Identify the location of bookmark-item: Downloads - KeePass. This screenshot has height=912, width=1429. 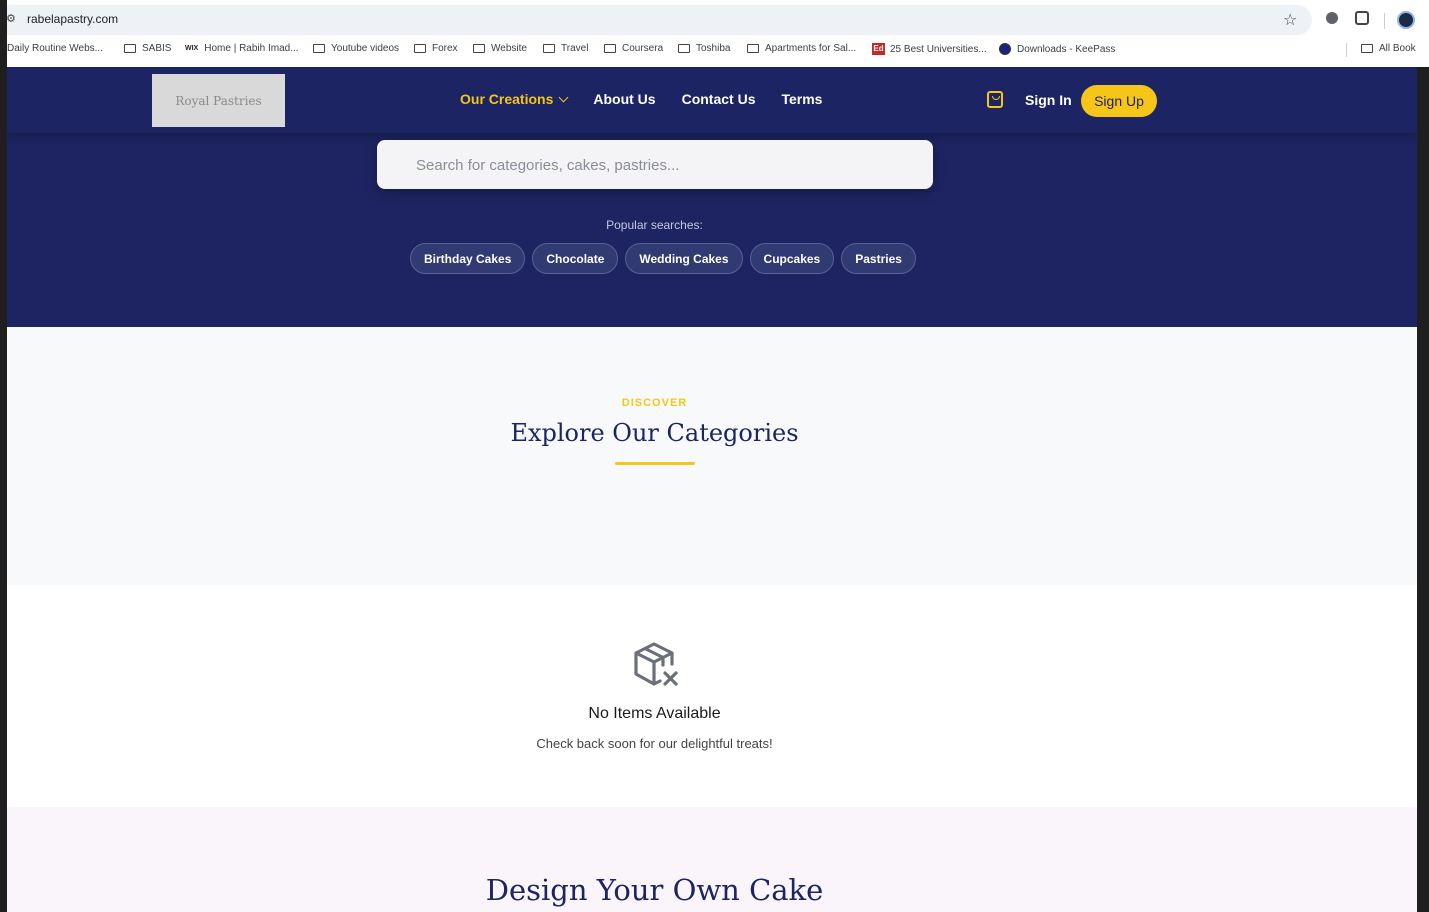
(1057, 49).